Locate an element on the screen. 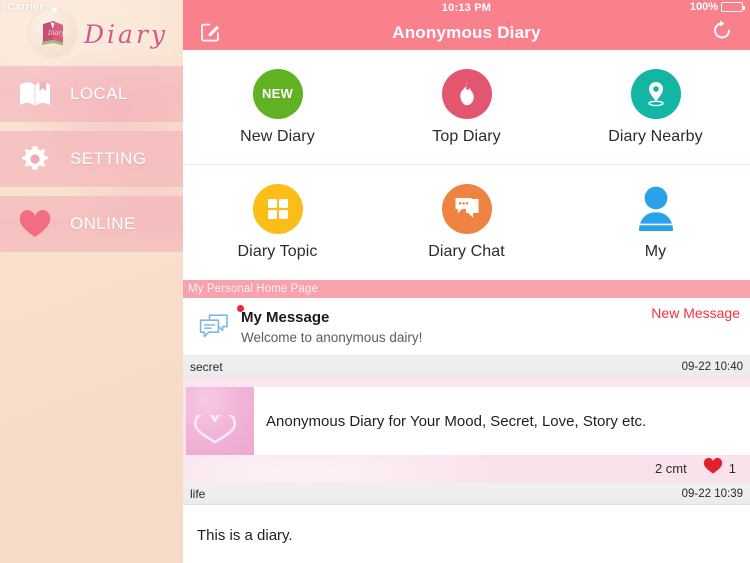 This screenshot has width=750, height=563. diary-entry-category: life is located at coordinates (198, 493).